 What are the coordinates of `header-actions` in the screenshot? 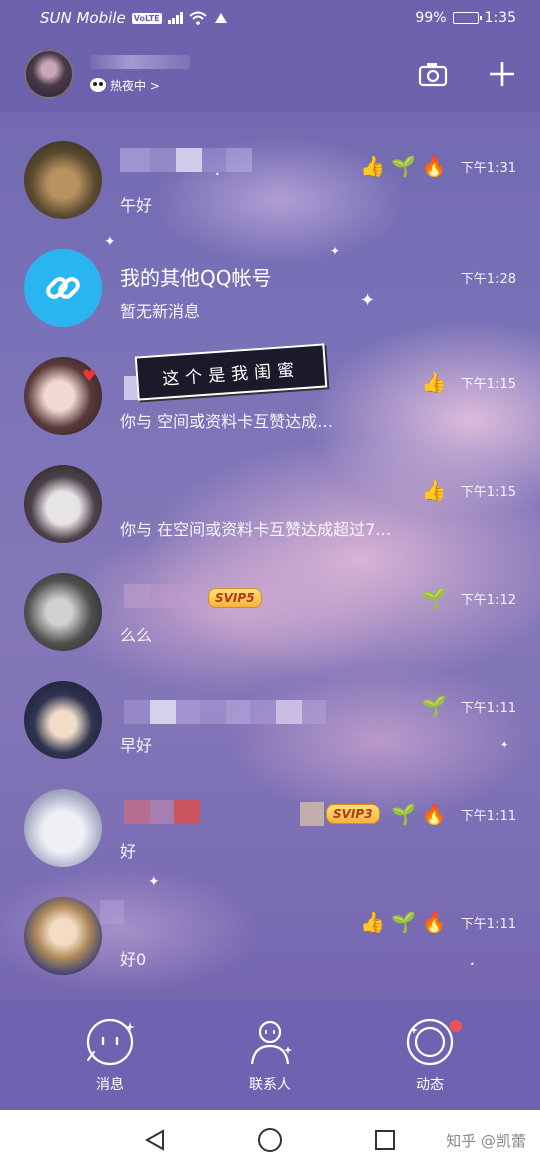 It's located at (467, 74).